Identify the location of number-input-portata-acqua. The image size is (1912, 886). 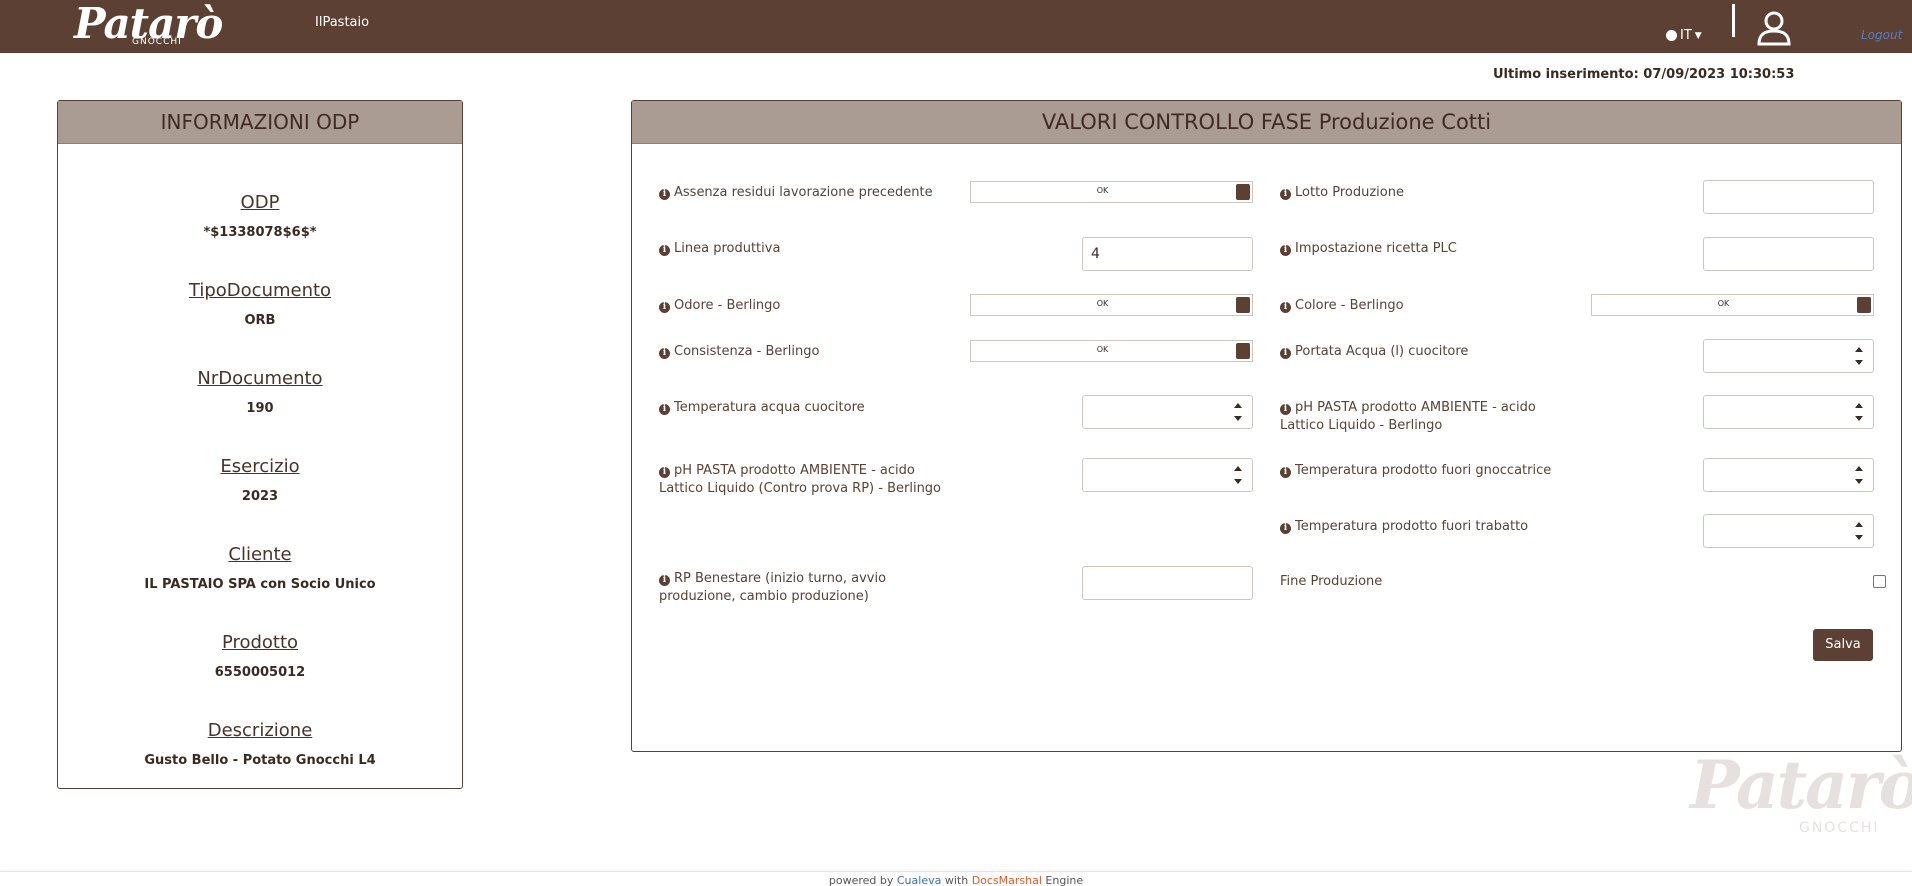
(1788, 356).